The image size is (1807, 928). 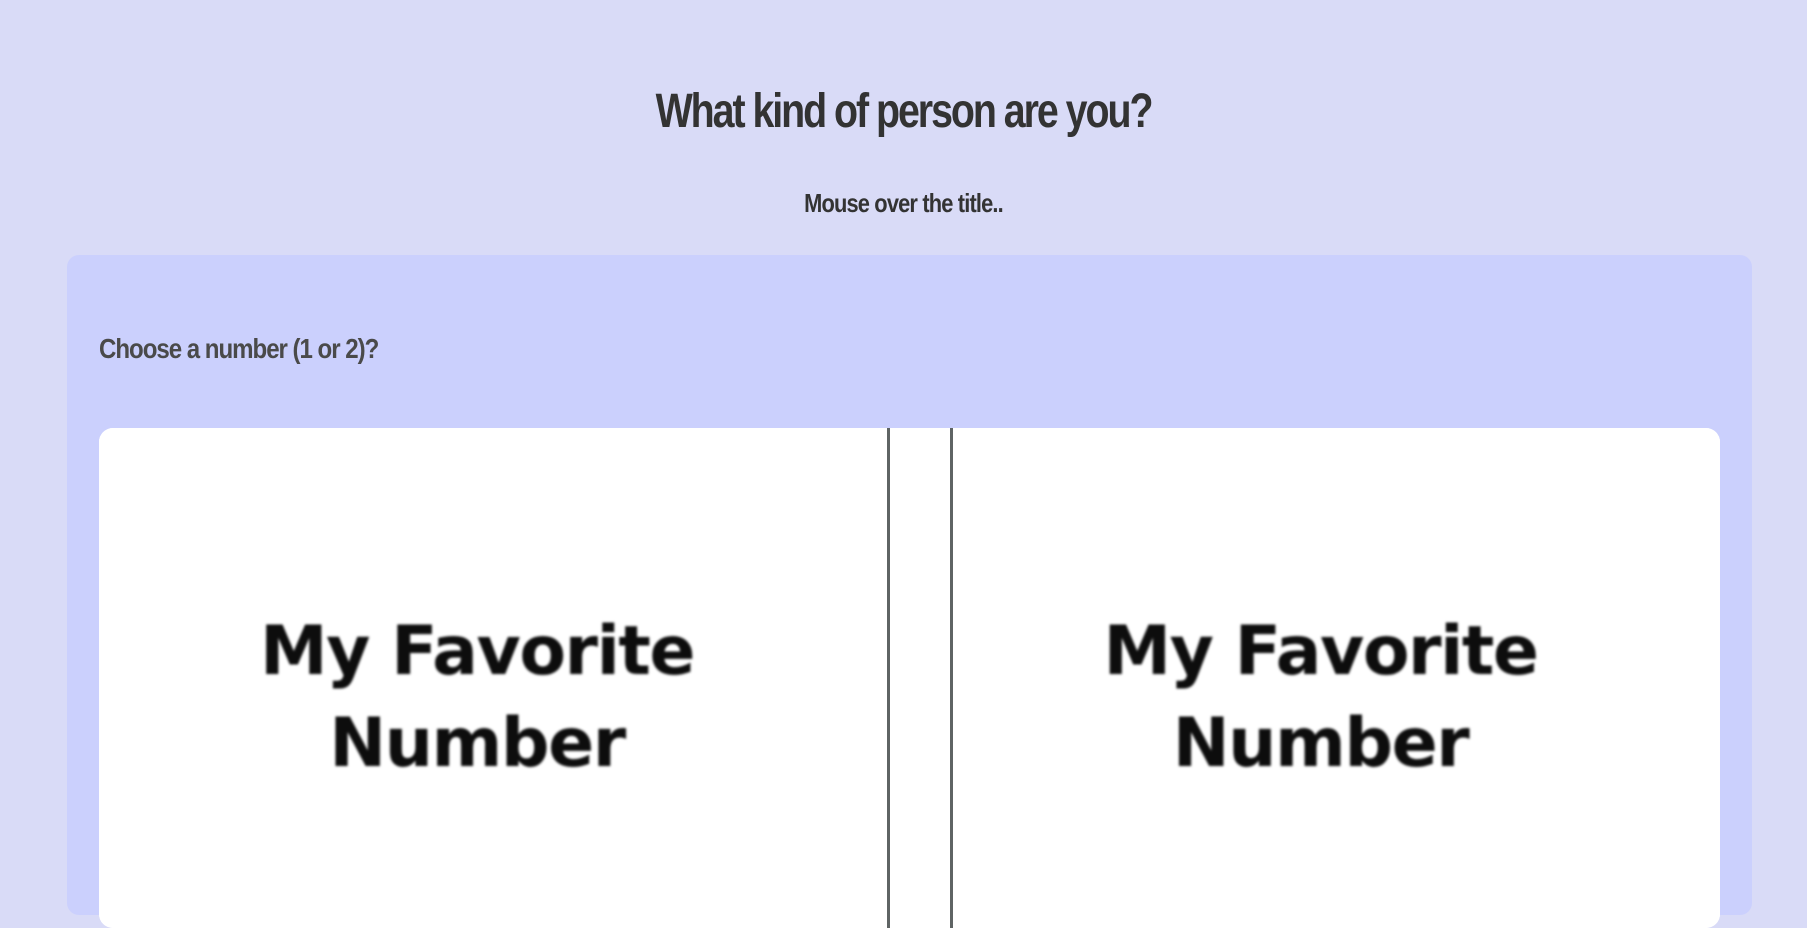 I want to click on option-2-title-line1: My Favorite, so click(x=1321, y=651).